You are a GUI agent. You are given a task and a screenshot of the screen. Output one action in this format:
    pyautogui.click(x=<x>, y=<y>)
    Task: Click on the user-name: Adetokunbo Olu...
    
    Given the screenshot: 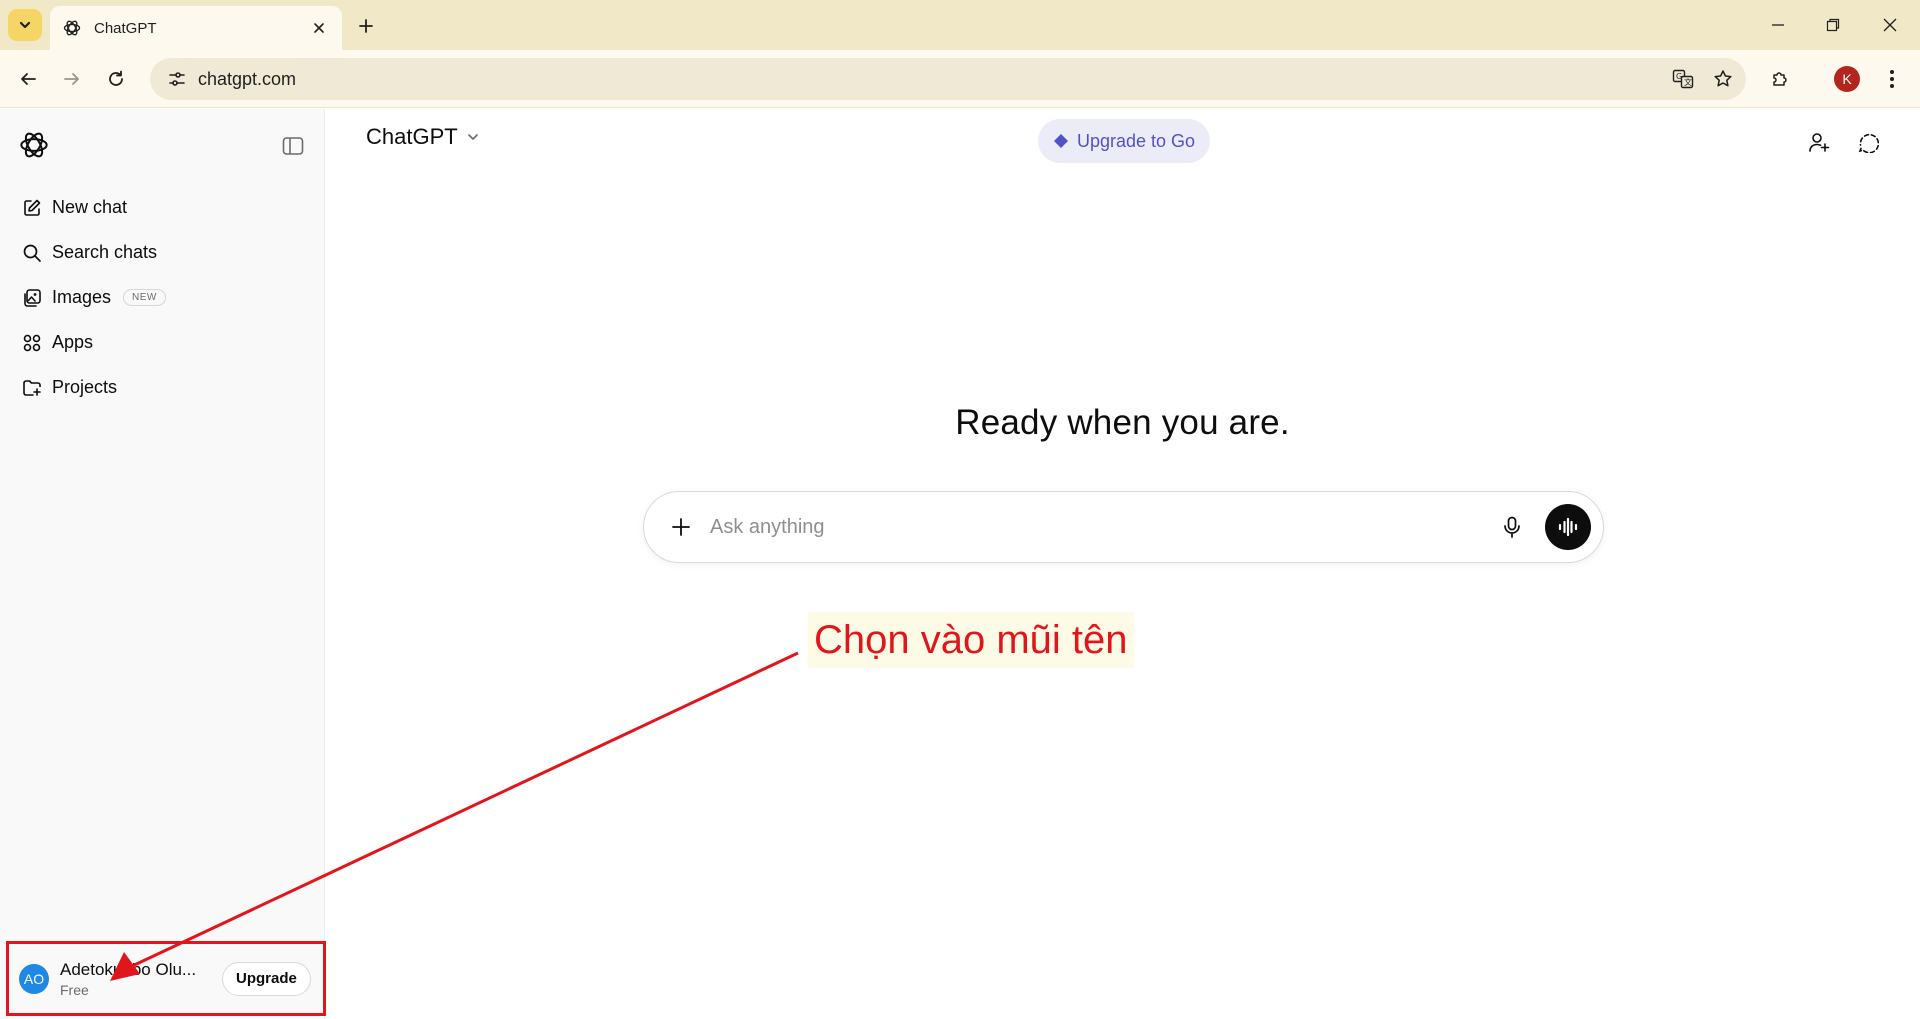 What is the action you would take?
    pyautogui.click(x=128, y=969)
    